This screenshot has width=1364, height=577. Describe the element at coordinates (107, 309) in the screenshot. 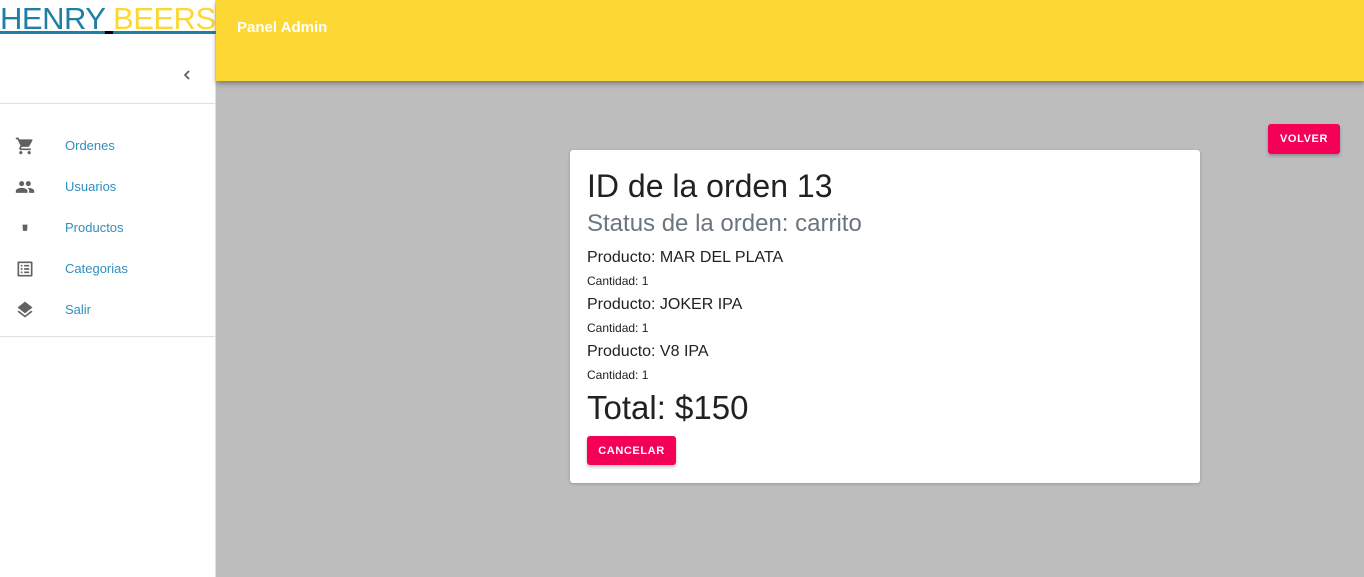

I see `sidebar-item-salir: Salir` at that location.